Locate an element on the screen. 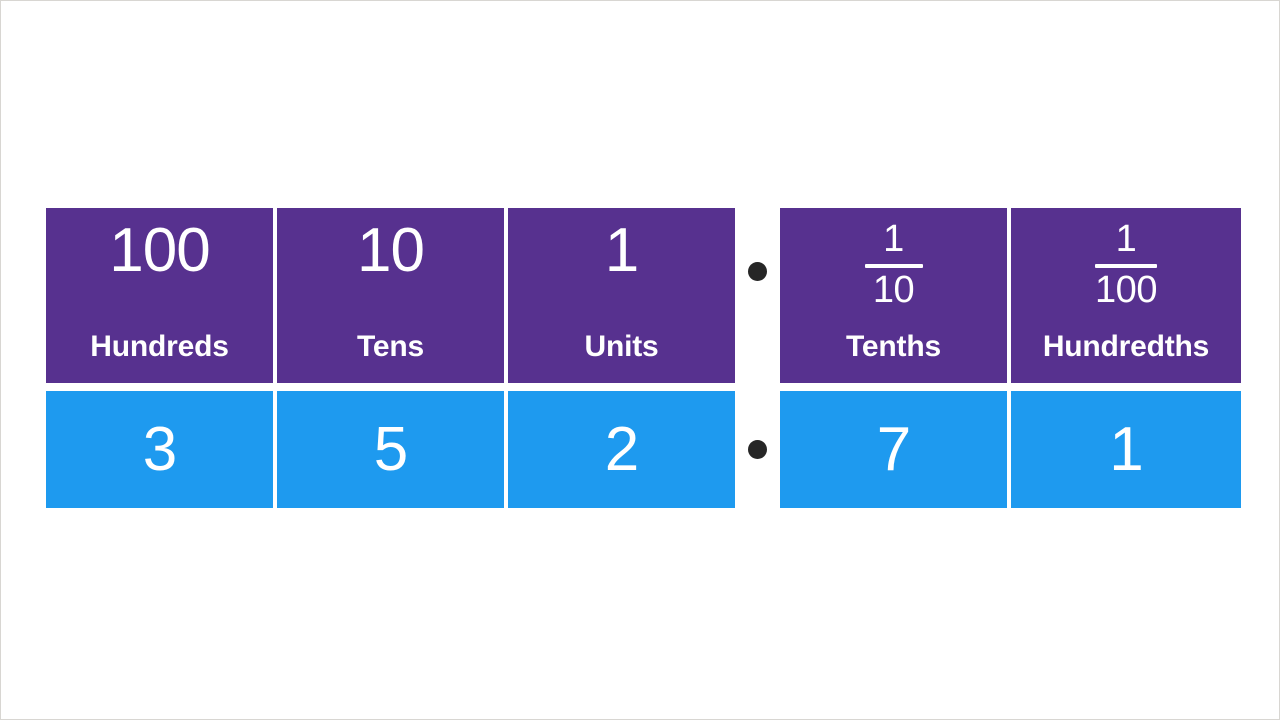  header-decimal-point-spacer is located at coordinates (757, 295).